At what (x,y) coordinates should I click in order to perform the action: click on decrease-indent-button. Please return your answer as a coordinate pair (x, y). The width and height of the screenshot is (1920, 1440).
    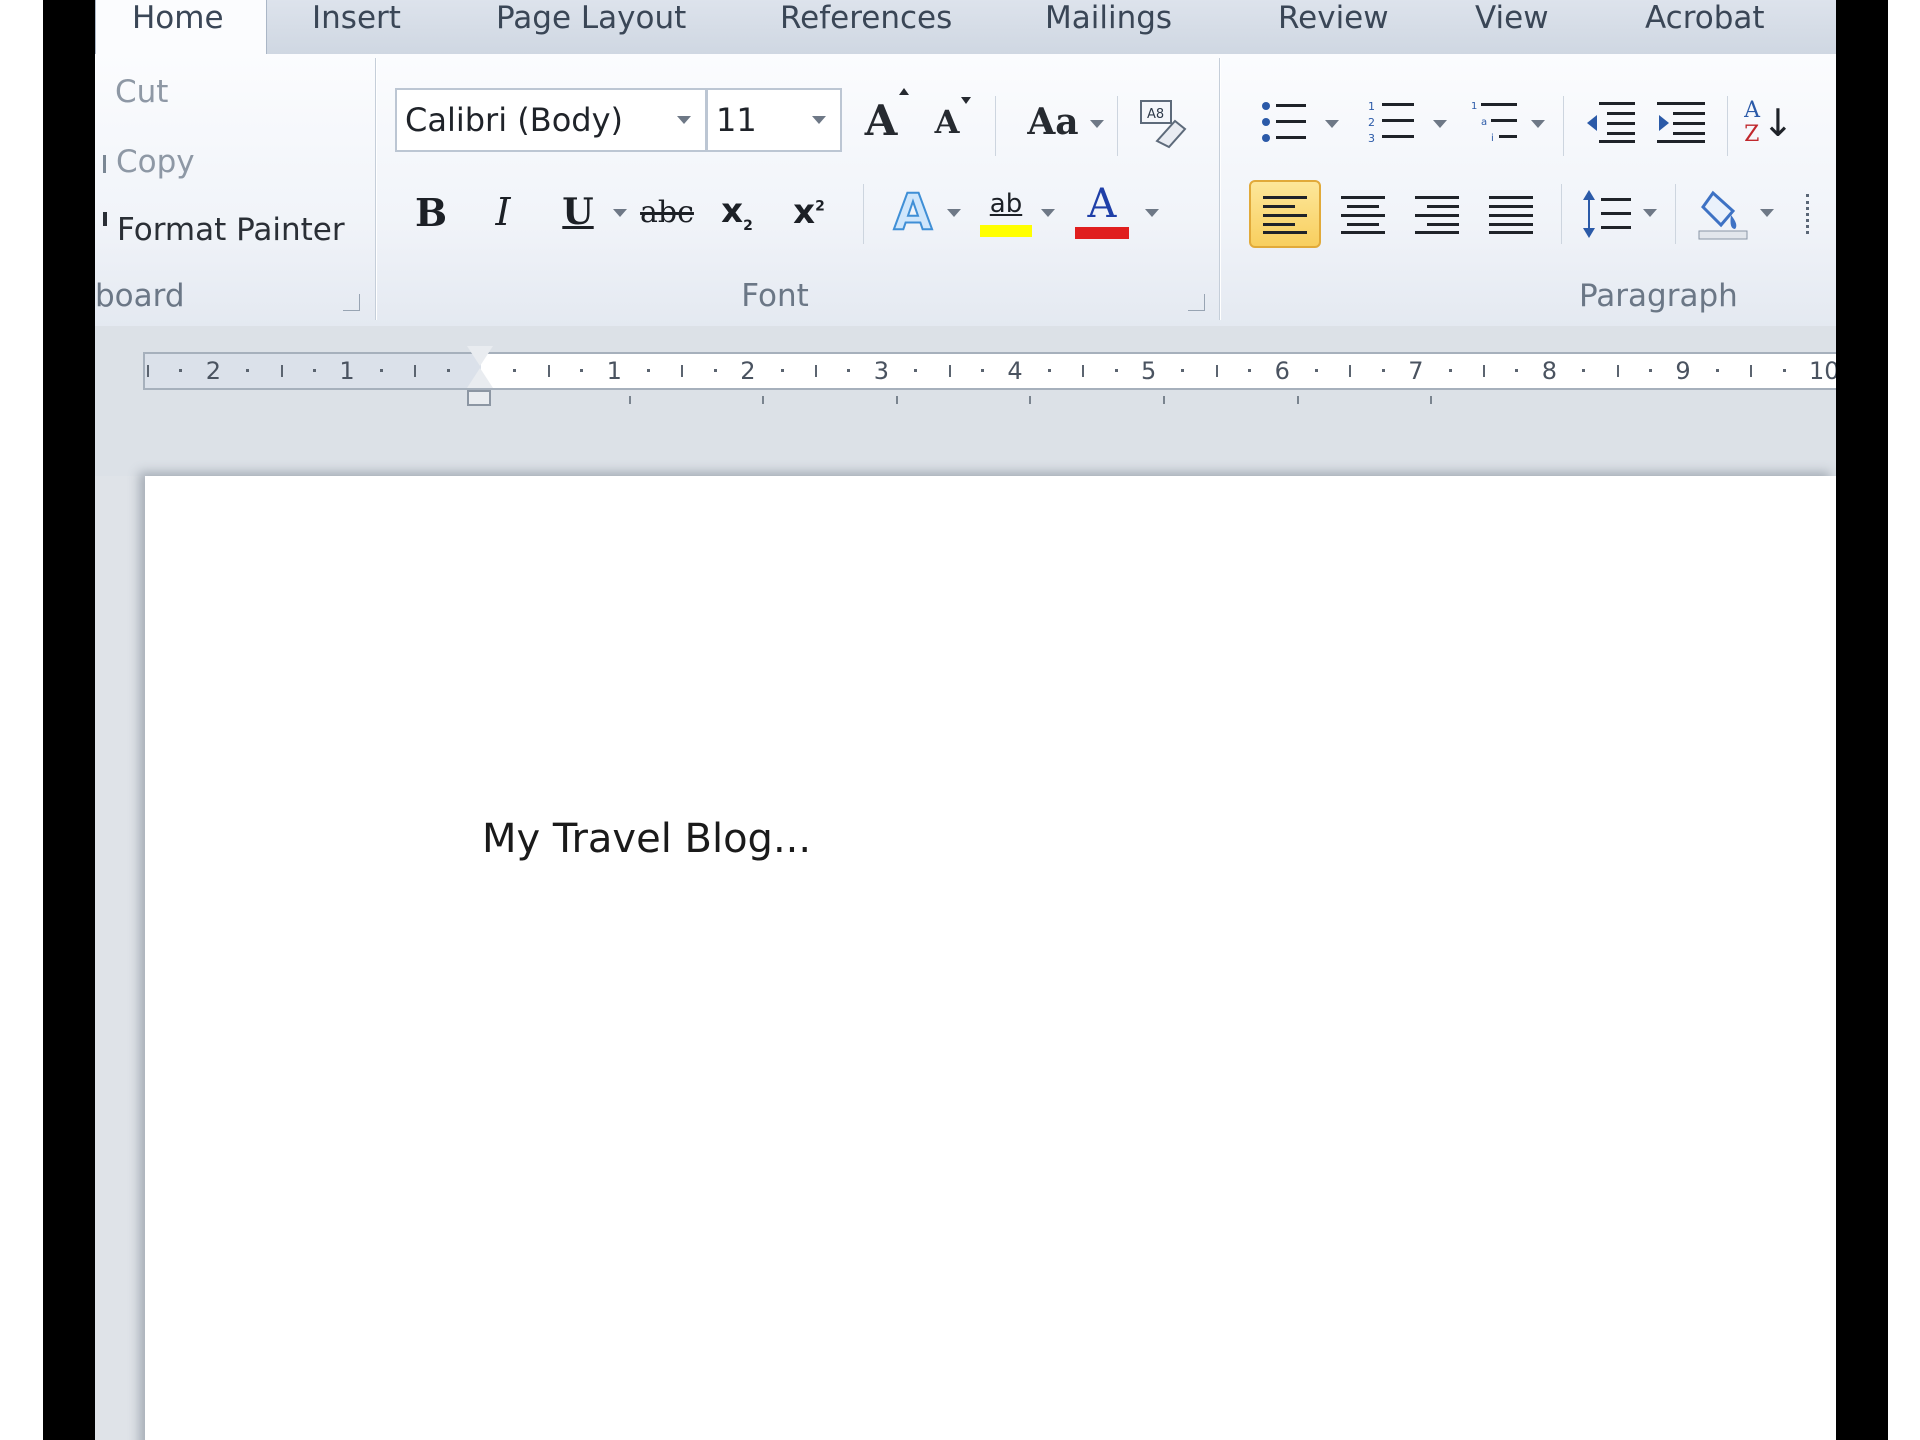
    Looking at the image, I should click on (1611, 122).